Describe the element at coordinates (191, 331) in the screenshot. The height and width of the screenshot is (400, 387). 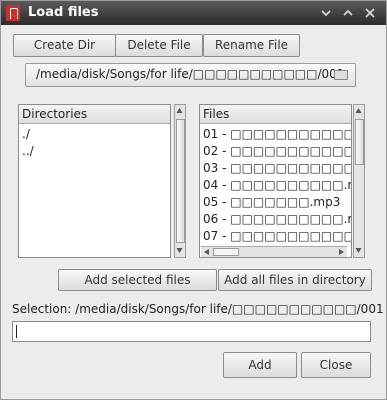
I see `selection-input` at that location.